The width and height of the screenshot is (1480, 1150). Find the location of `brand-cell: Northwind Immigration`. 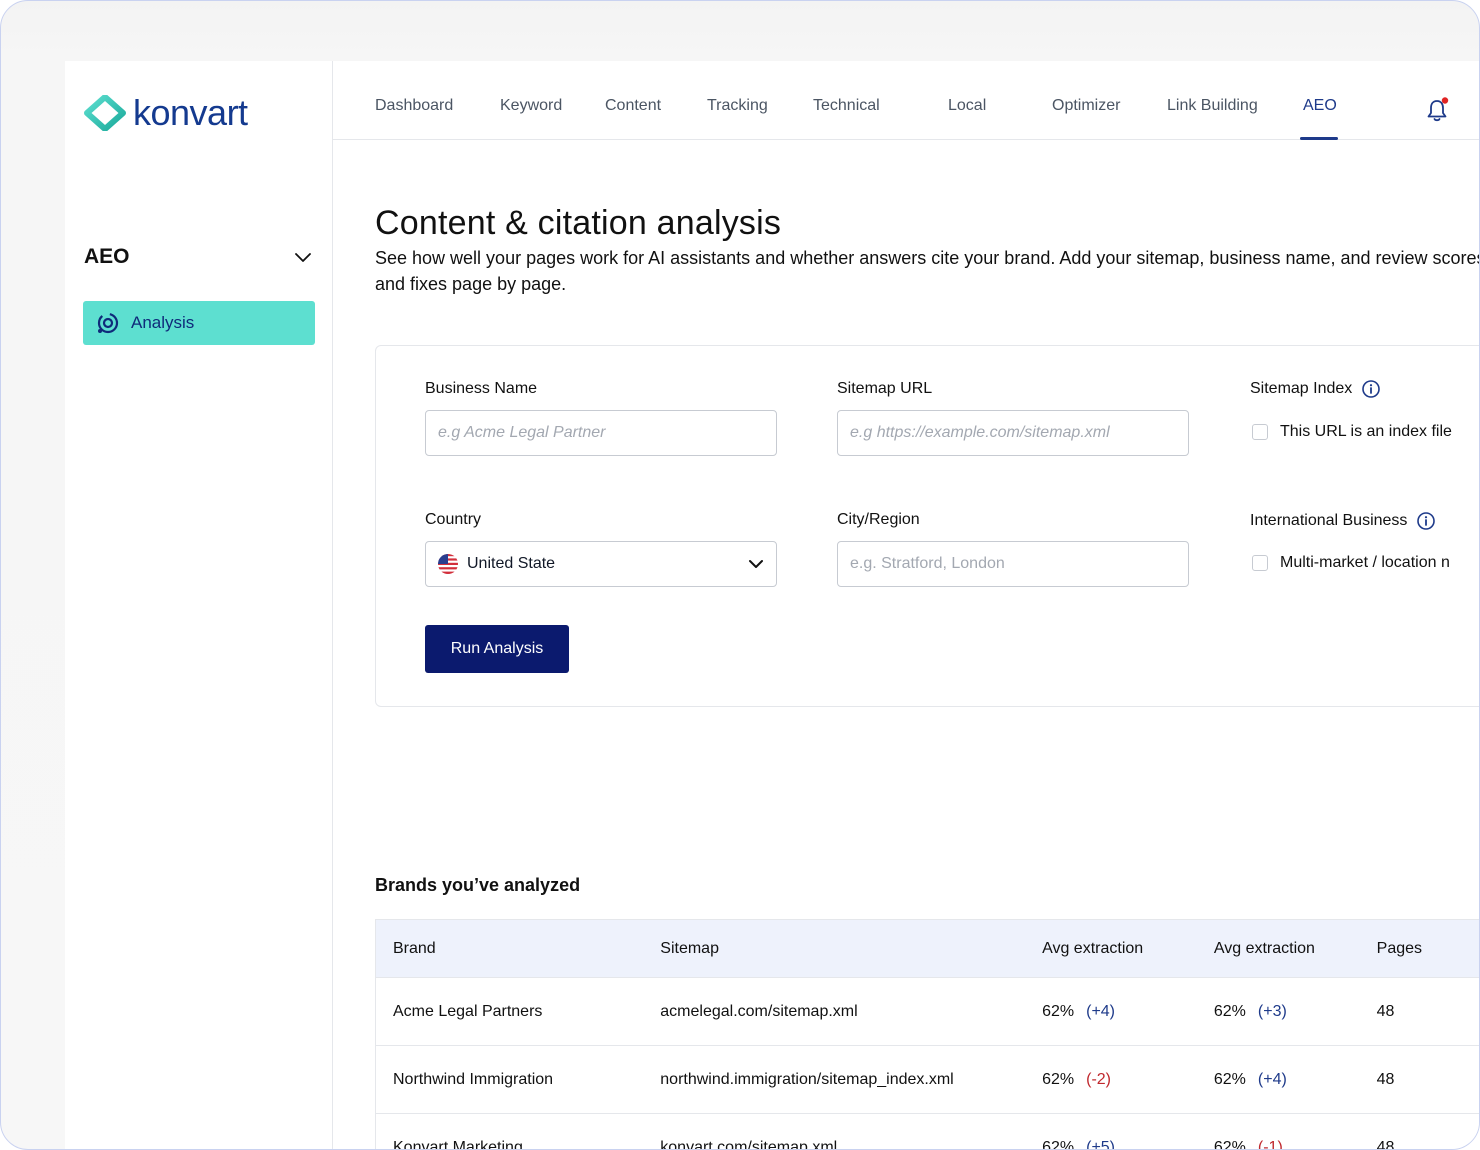

brand-cell: Northwind Immigration is located at coordinates (509, 1079).